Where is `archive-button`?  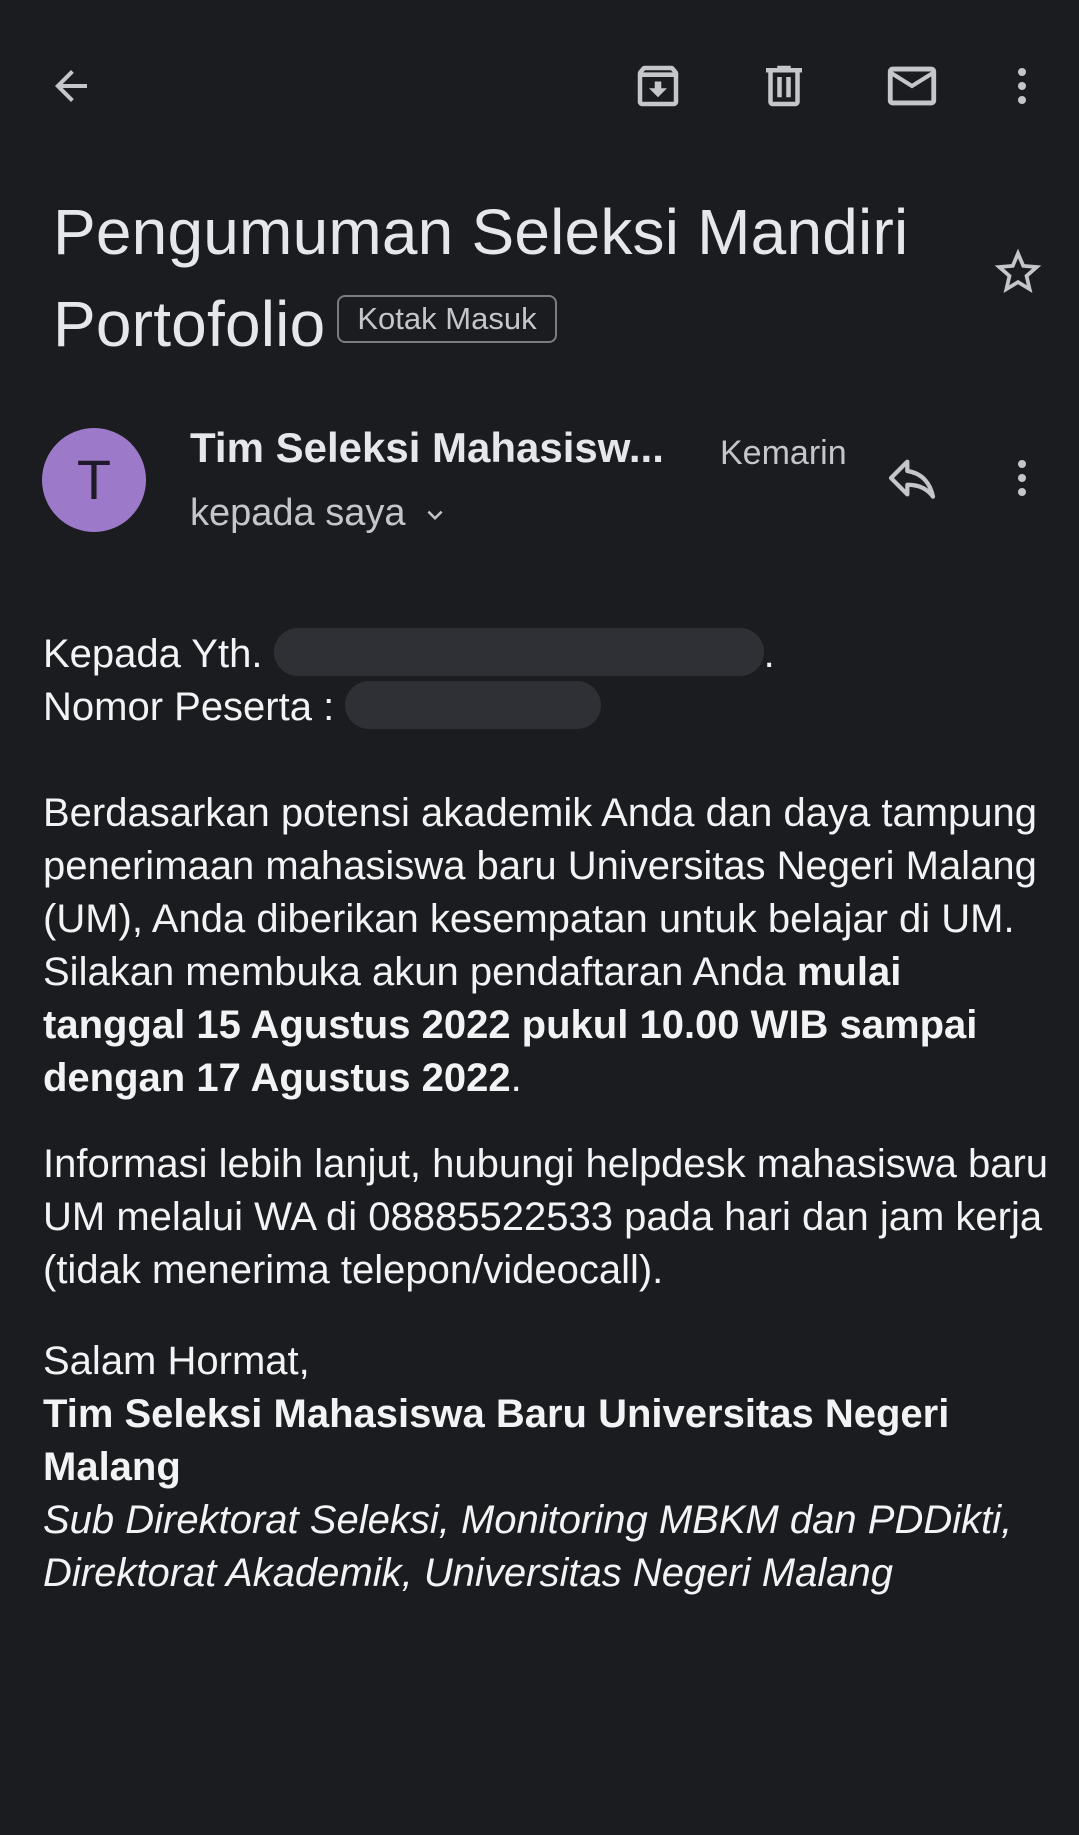
archive-button is located at coordinates (658, 86).